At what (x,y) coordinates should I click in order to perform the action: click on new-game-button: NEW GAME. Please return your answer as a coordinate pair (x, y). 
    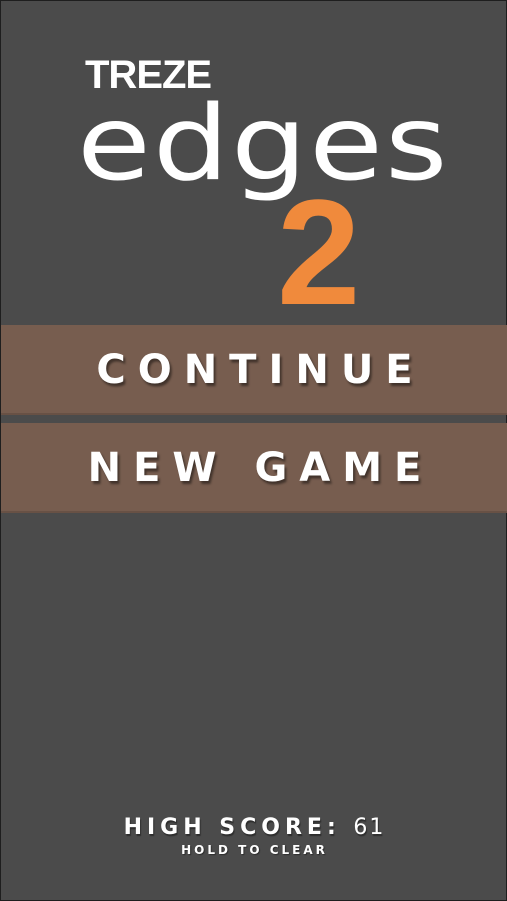
    Looking at the image, I should click on (254, 468).